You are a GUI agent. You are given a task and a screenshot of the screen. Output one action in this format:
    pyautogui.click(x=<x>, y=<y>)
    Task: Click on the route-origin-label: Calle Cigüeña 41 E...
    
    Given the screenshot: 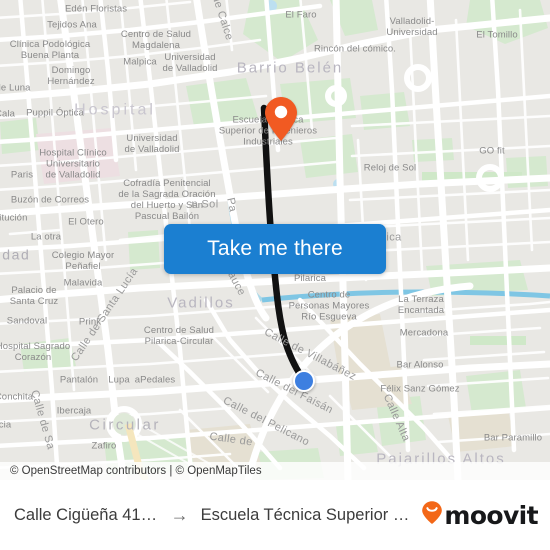 What is the action you would take?
    pyautogui.click(x=86, y=514)
    